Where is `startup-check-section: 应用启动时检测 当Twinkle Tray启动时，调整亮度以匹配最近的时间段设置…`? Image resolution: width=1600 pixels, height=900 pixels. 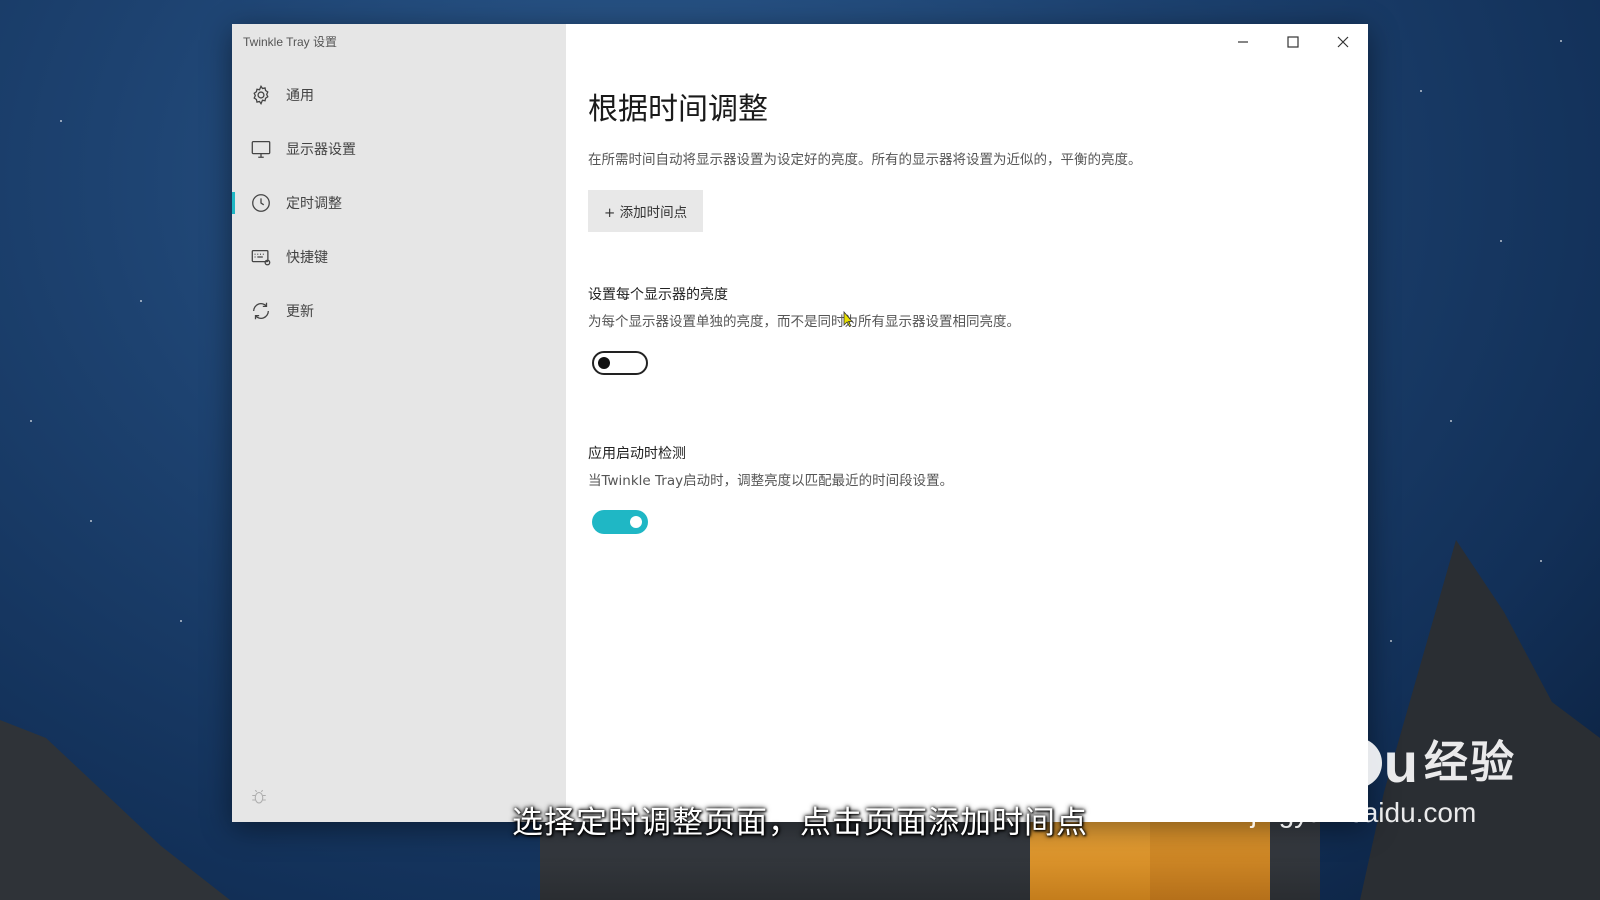 startup-check-section: 应用启动时检测 当Twinkle Tray启动时，调整亮度以匹配最近的时间段设置… is located at coordinates (968, 466).